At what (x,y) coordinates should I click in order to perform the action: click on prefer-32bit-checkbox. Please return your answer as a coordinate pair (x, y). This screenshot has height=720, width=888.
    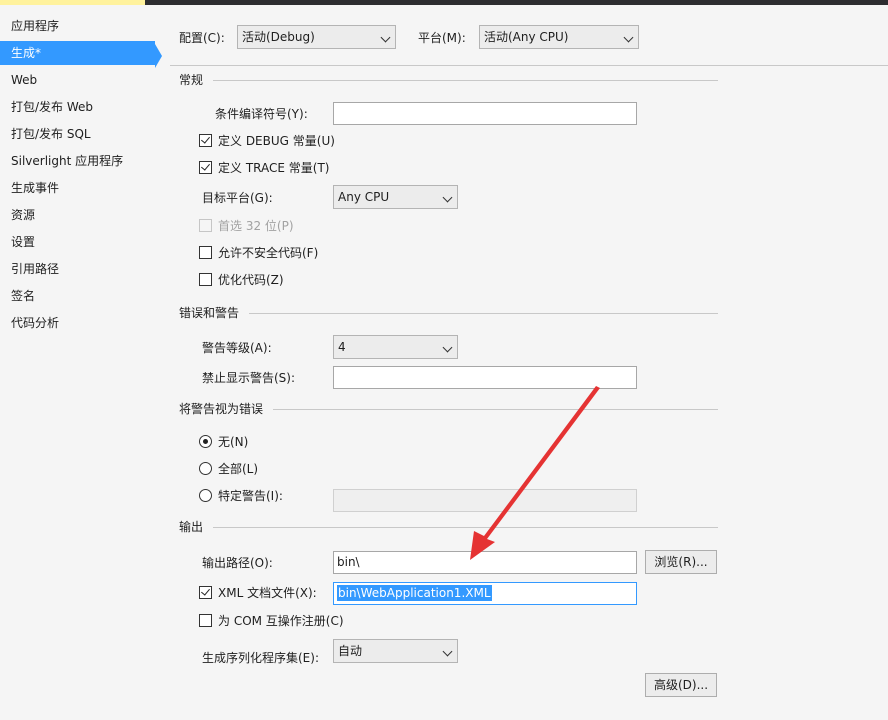
    Looking at the image, I should click on (205, 225).